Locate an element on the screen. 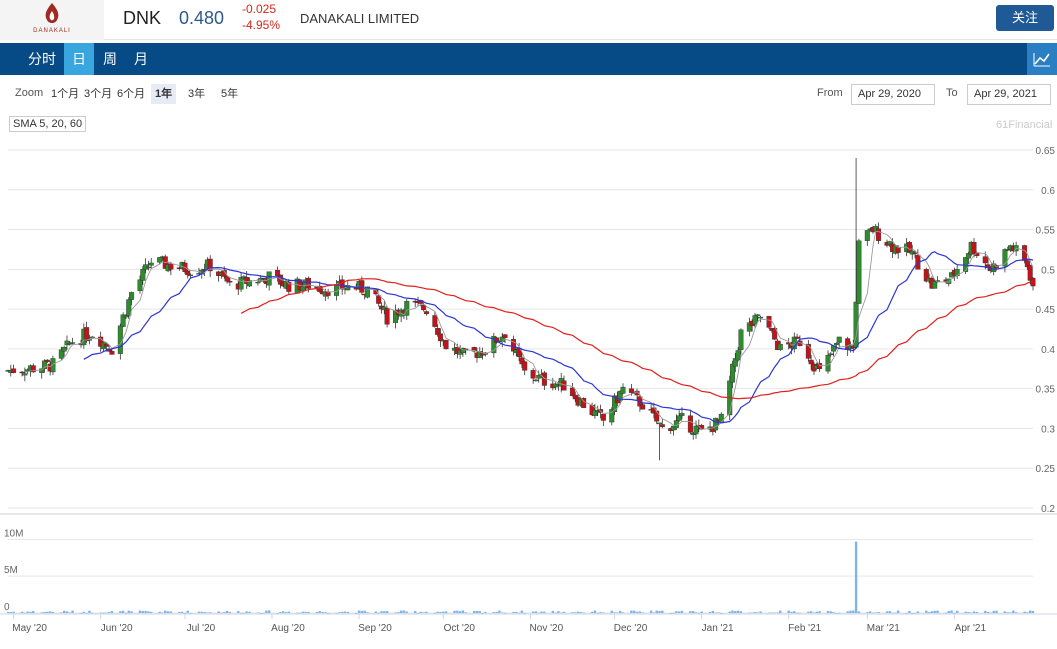  x-tick-label: Jun '20 is located at coordinates (117, 628).